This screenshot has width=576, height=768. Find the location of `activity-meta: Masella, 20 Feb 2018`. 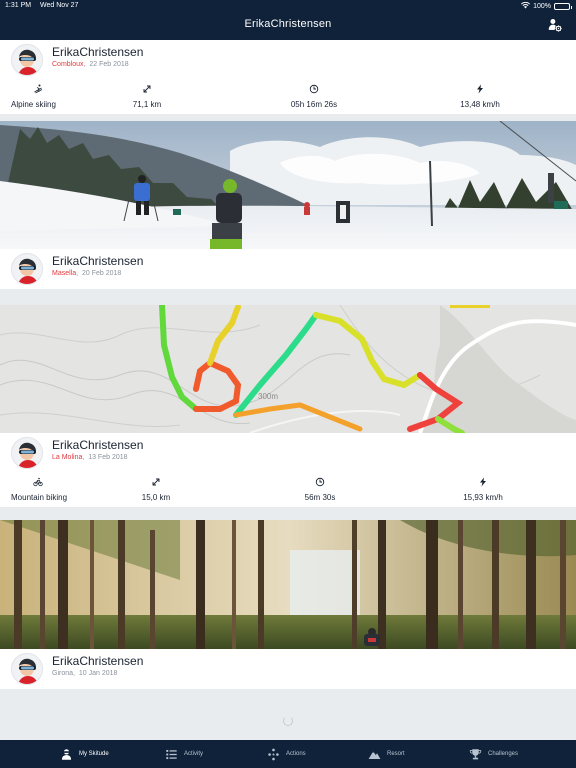

activity-meta: Masella, 20 Feb 2018 is located at coordinates (87, 273).